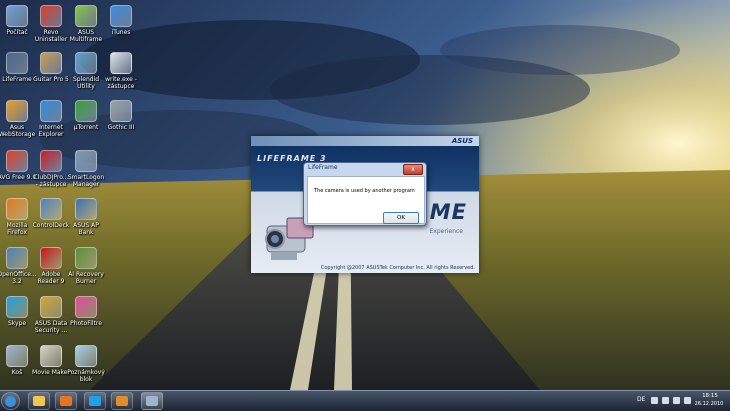  I want to click on movie-maker-icon, so click(51, 356).